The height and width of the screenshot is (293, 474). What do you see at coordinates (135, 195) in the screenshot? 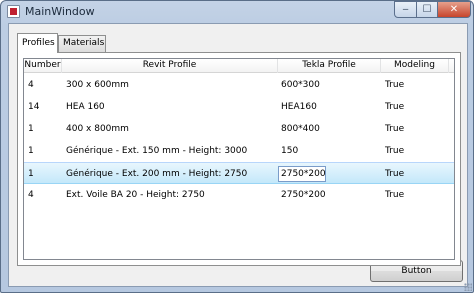
I see `cell-revit-profile: Ext. Voile BA 20 - Height: 2750` at bounding box center [135, 195].